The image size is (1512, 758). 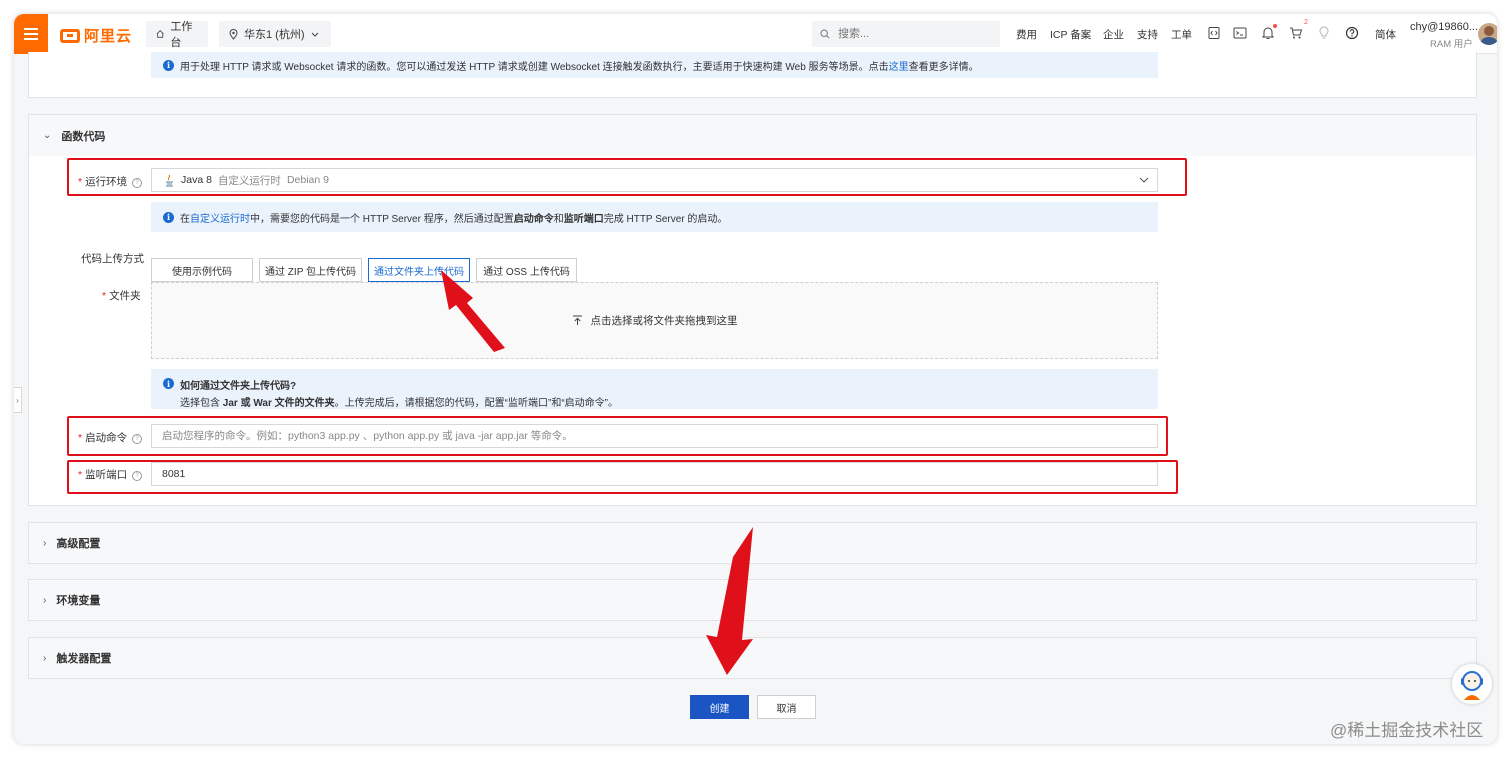 I want to click on nav-link-support: 支持, so click(x=1147, y=34).